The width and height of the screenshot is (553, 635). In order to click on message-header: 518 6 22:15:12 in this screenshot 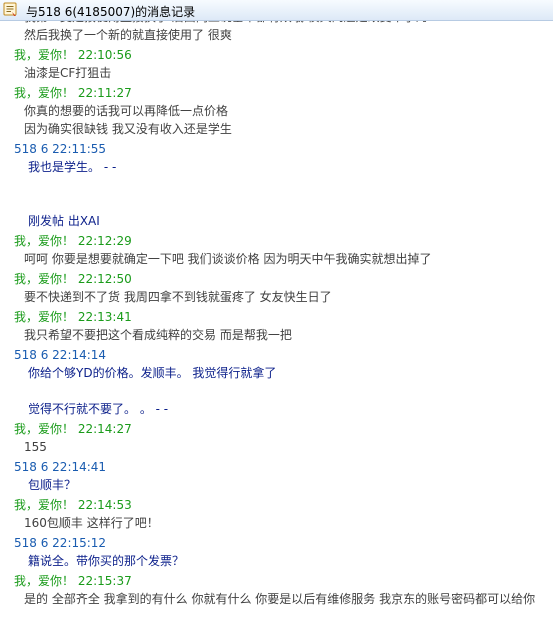, I will do `click(60, 543)`.